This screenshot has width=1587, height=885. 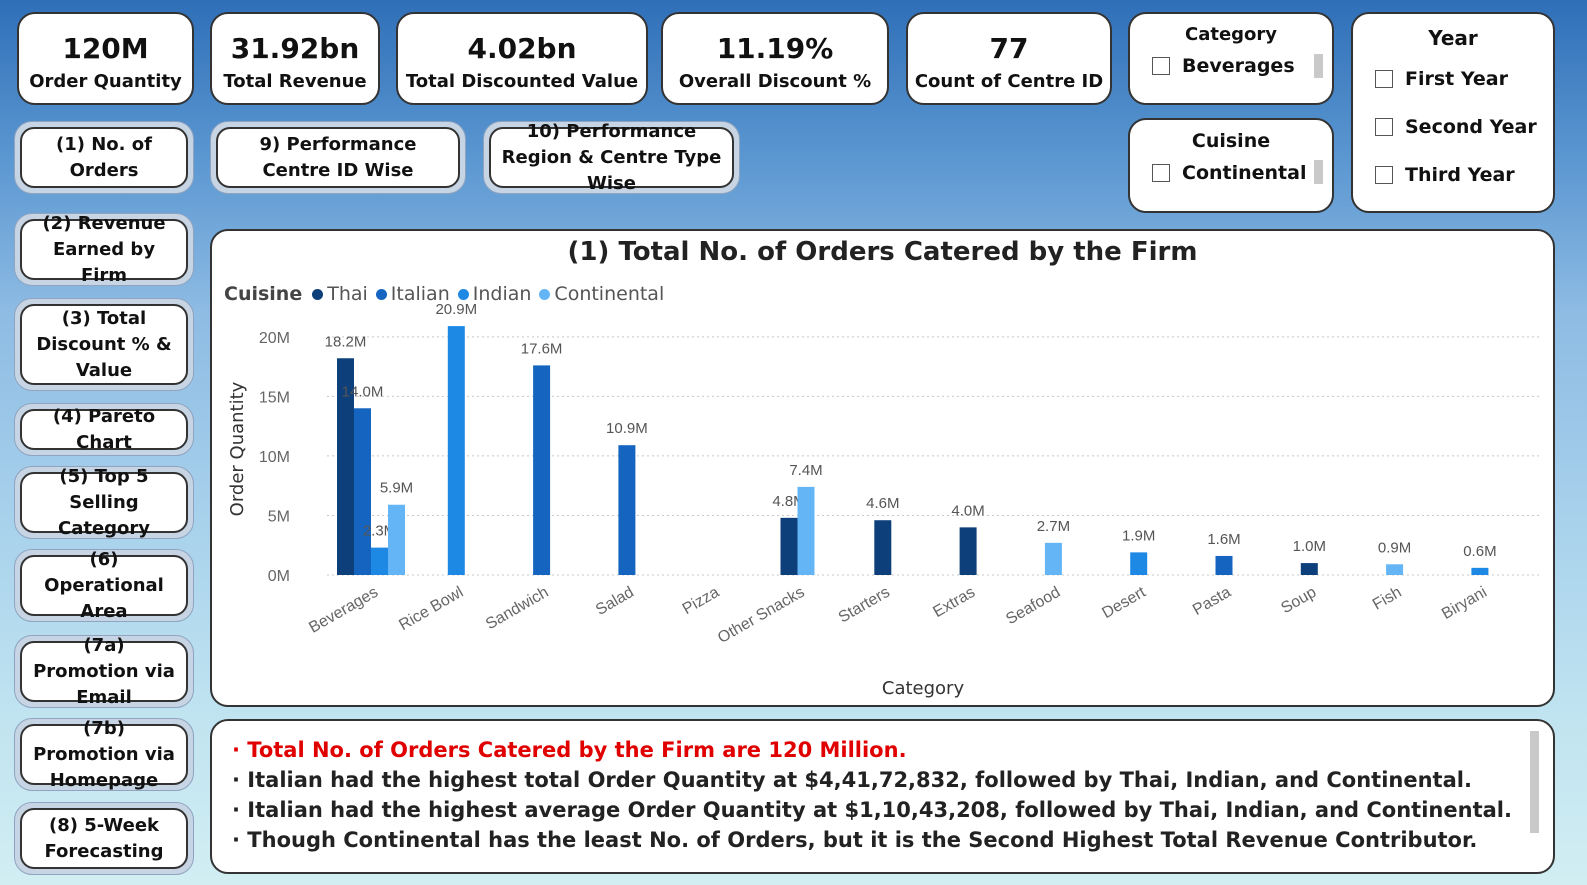 What do you see at coordinates (701, 601) in the screenshot?
I see `x-tick-label: Pizza` at bounding box center [701, 601].